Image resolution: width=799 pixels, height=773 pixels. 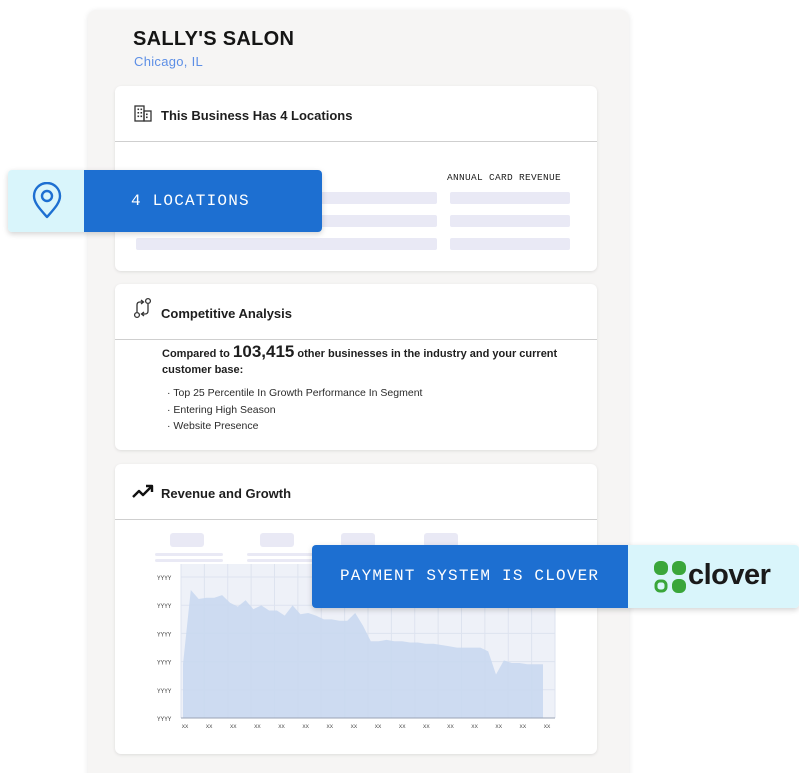 What do you see at coordinates (504, 177) in the screenshot?
I see `annual-card-revenue-header: ANNUAL CARD REVENUE` at bounding box center [504, 177].